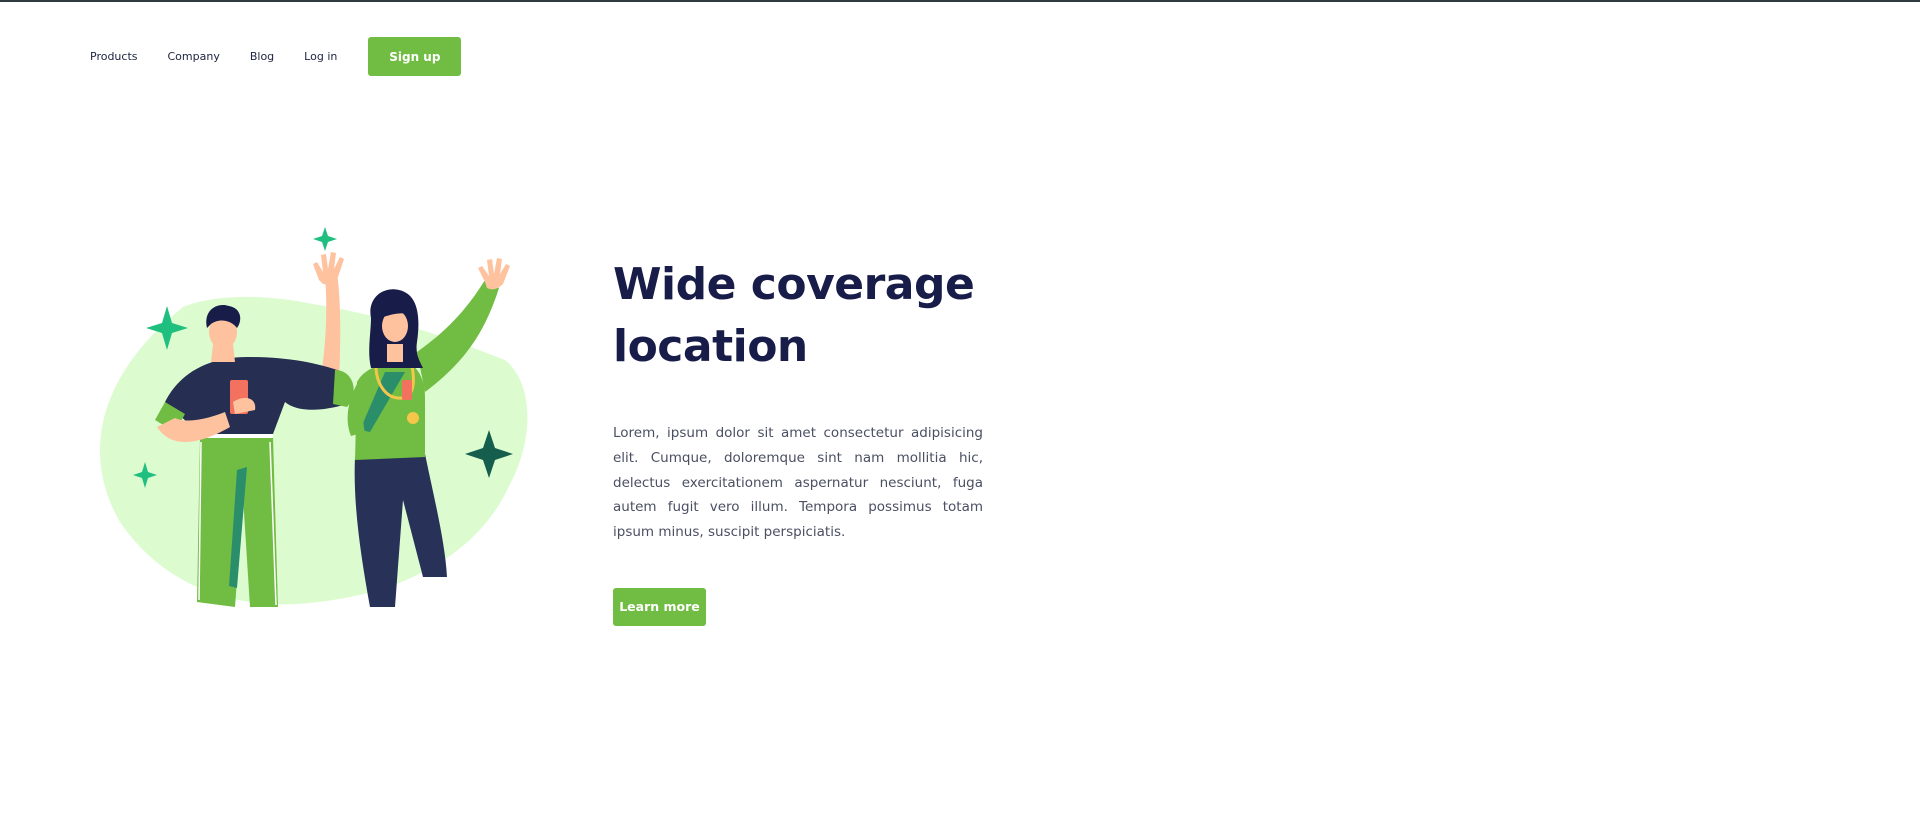 This screenshot has height=837, width=1920. What do you see at coordinates (407, 390) in the screenshot?
I see `woman-phone` at bounding box center [407, 390].